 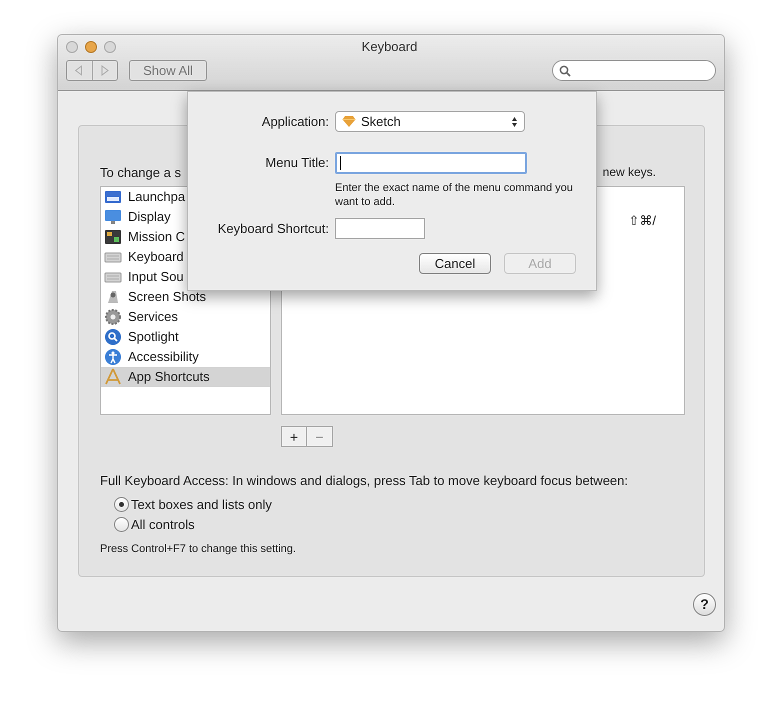 What do you see at coordinates (454, 195) in the screenshot?
I see `hint-text: Enter the exact name of the menu command you want to add.` at bounding box center [454, 195].